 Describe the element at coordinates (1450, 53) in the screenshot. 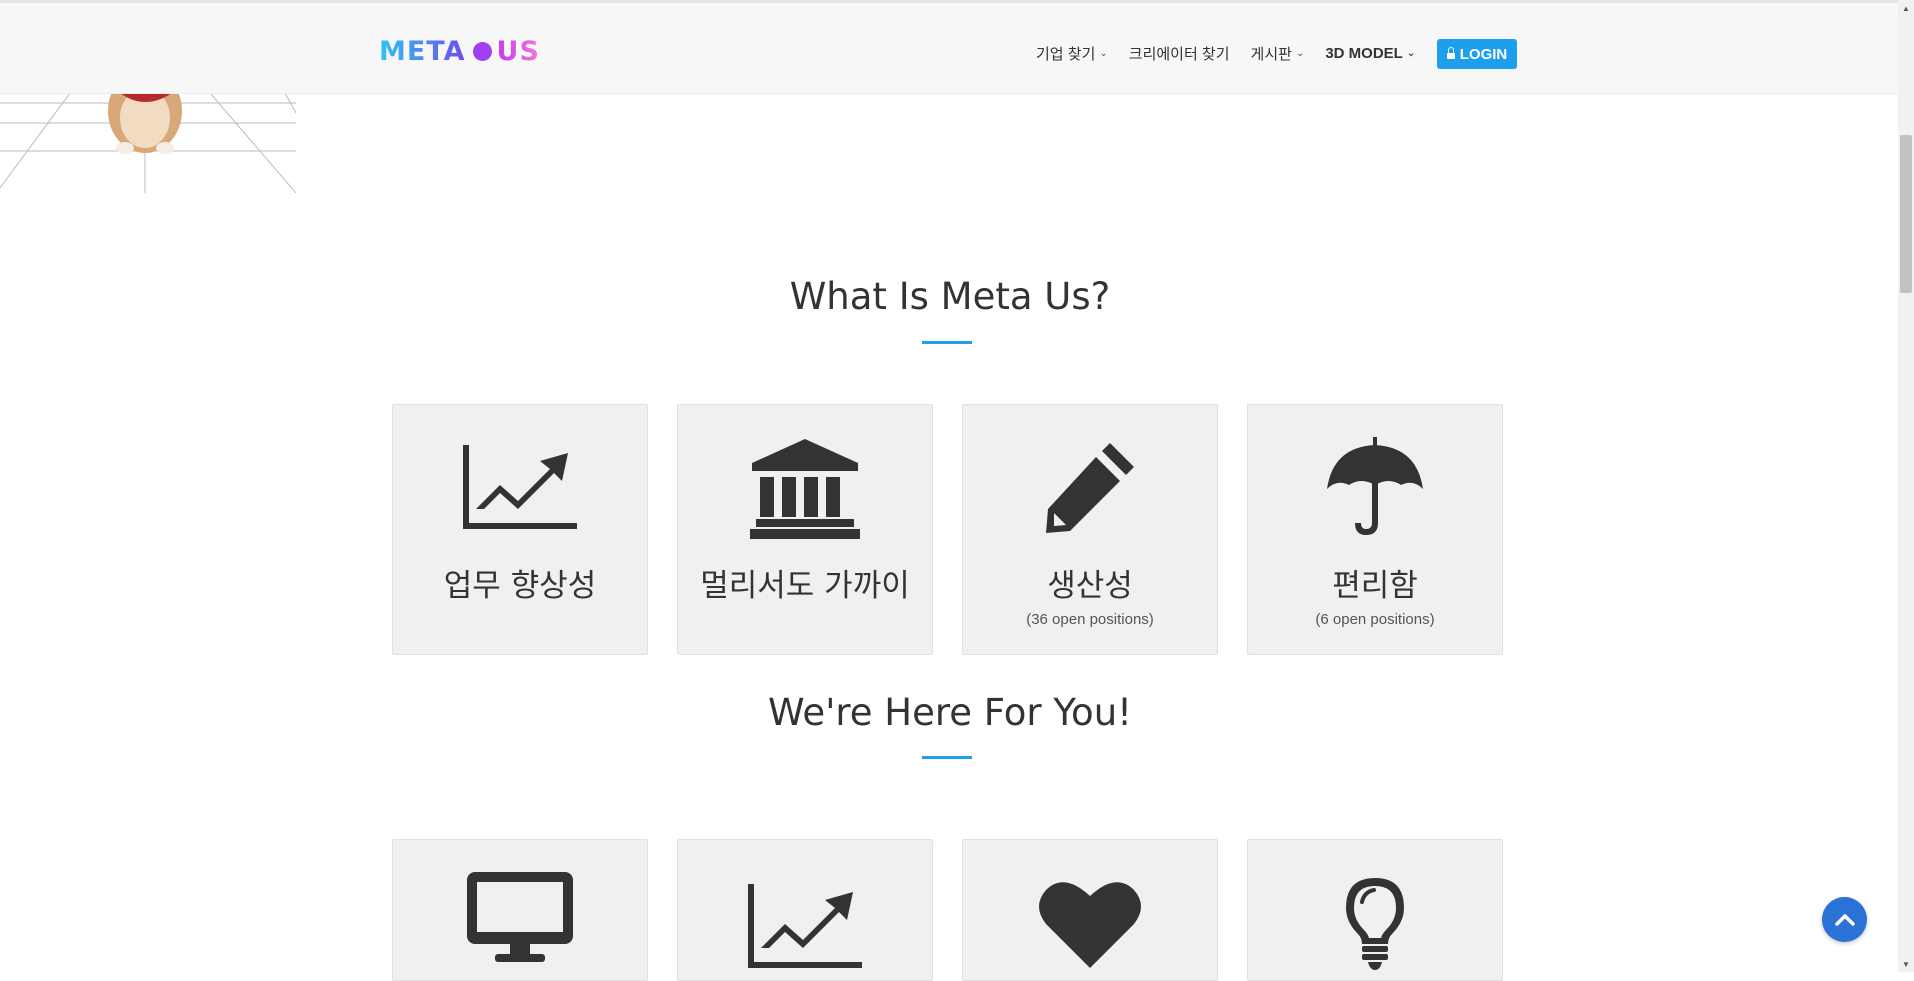

I see `lock-icon` at that location.